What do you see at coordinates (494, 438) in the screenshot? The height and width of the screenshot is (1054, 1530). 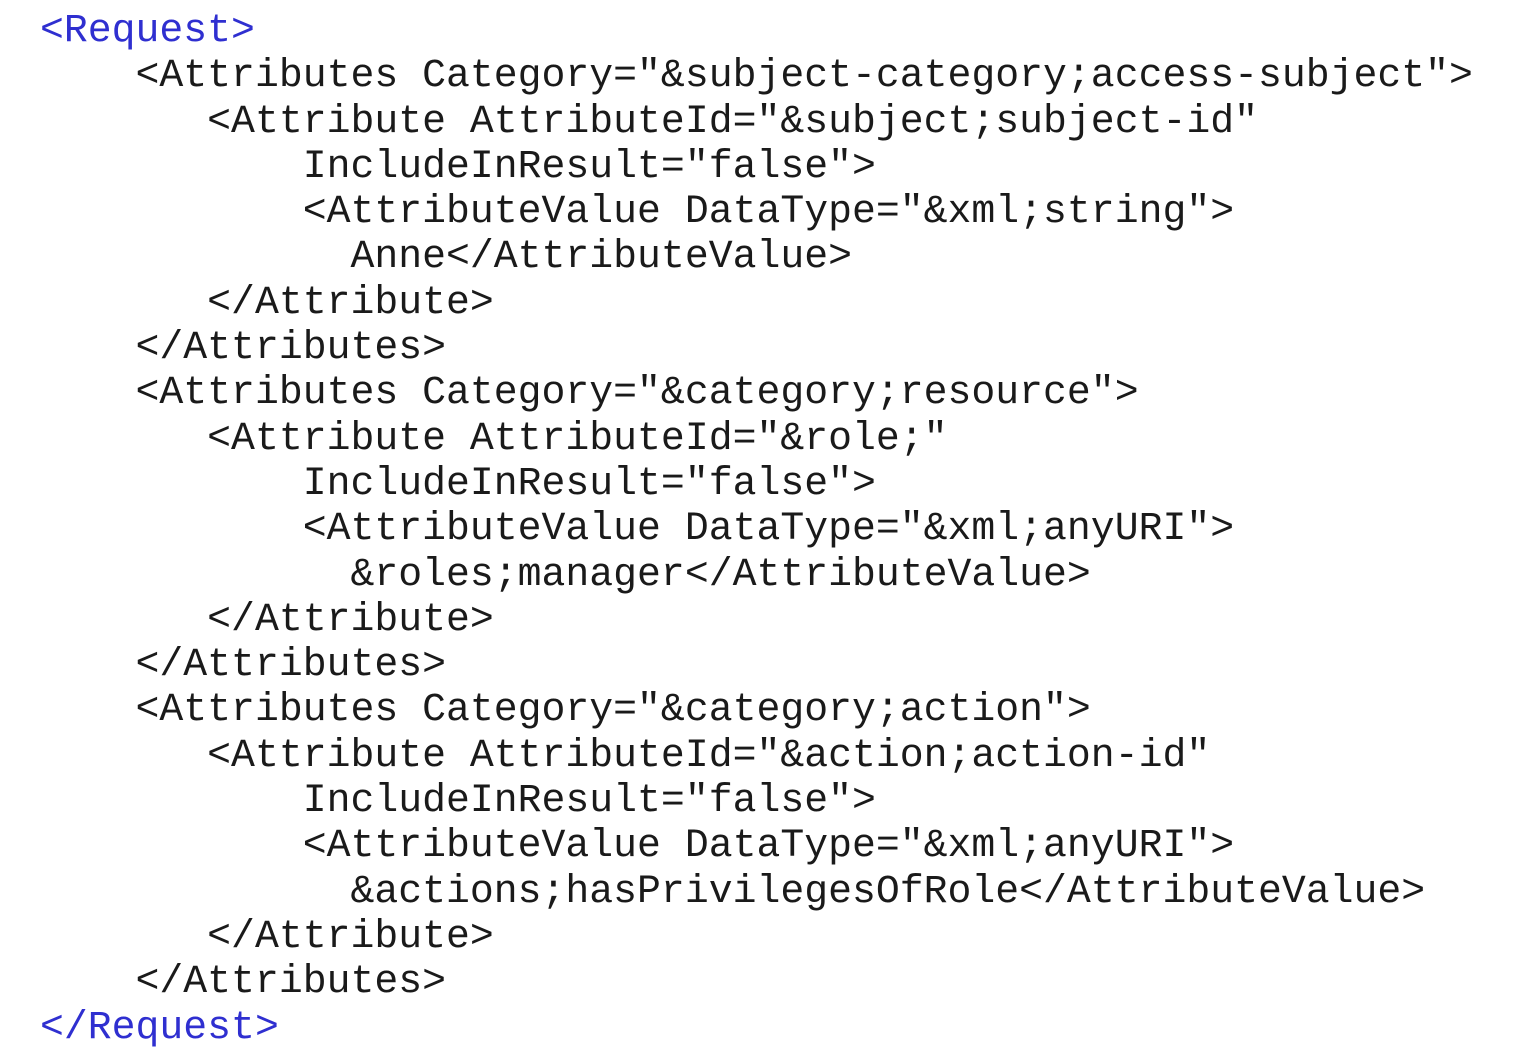 I see `code-line-attribute-role: <Attribute AttributeId="&role;"` at bounding box center [494, 438].